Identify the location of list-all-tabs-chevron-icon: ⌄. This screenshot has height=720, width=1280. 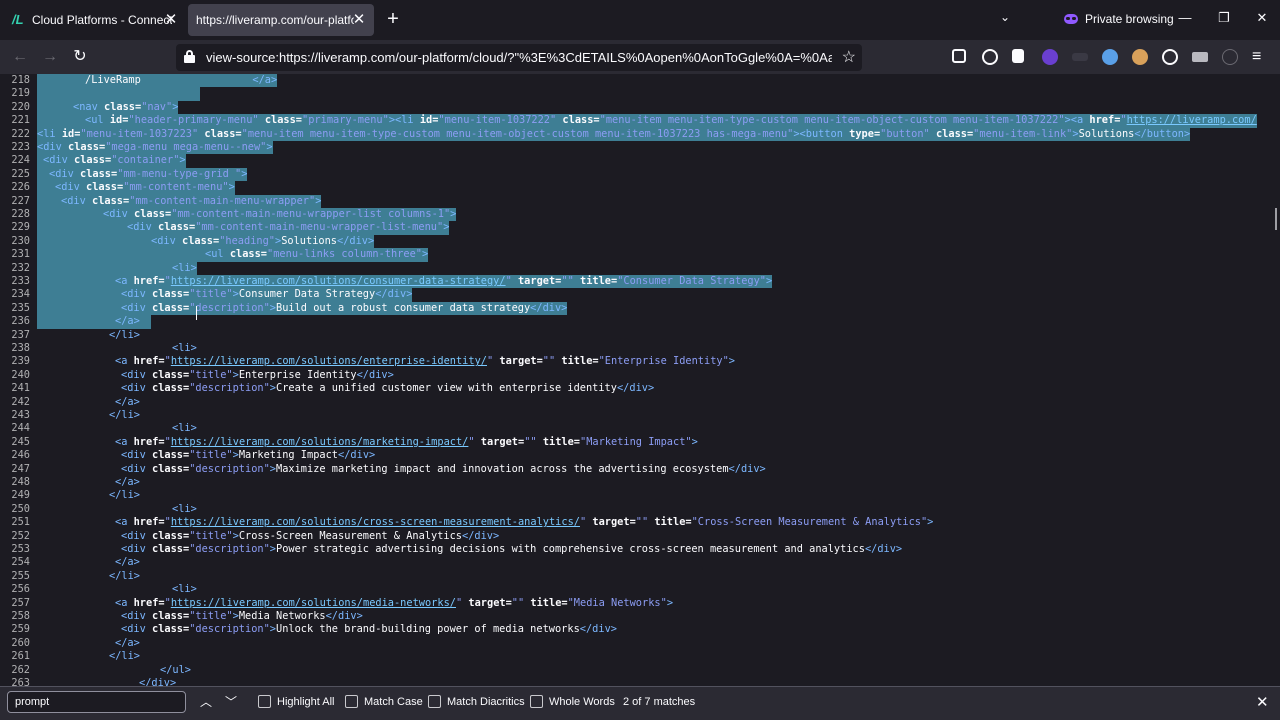
(1005, 17).